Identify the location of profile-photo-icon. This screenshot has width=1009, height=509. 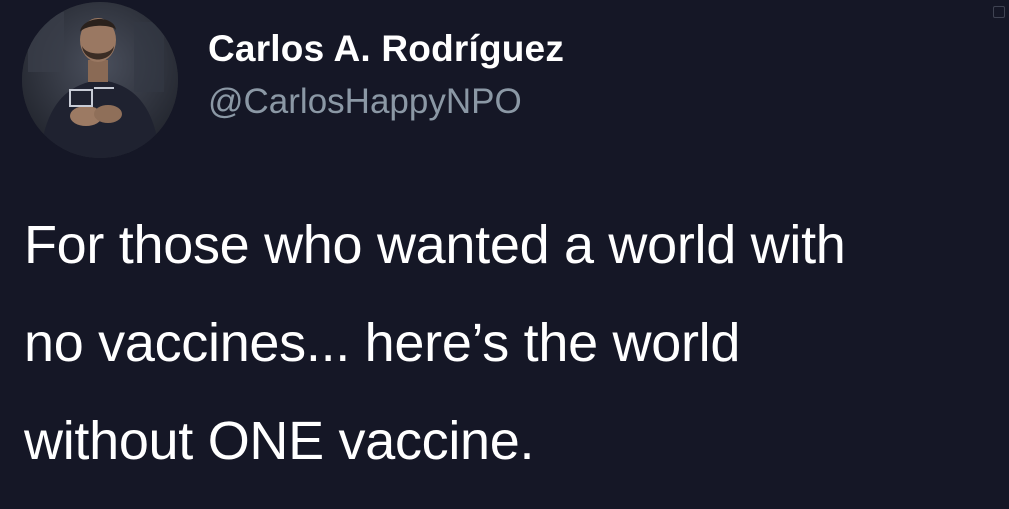
(100, 80).